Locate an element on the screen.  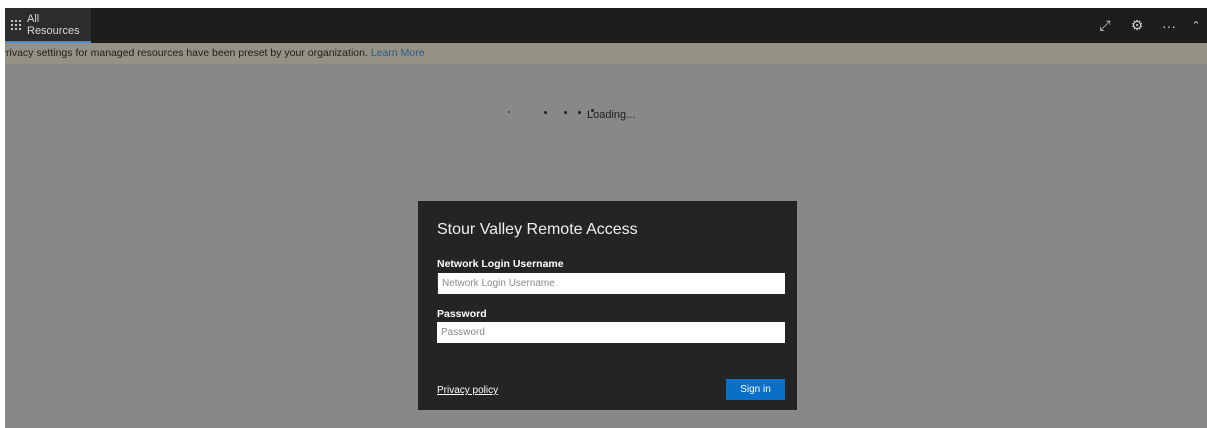
top-bar: All Resources ⤢ ⚙ ··· ⌃ is located at coordinates (606, 25).